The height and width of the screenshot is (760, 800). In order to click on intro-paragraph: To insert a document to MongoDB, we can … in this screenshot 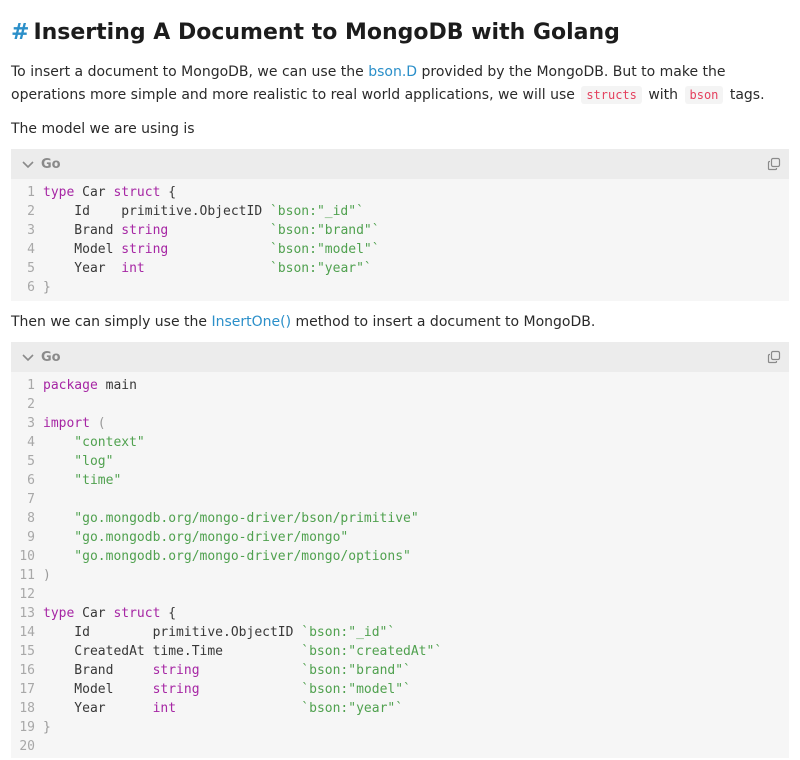, I will do `click(388, 84)`.